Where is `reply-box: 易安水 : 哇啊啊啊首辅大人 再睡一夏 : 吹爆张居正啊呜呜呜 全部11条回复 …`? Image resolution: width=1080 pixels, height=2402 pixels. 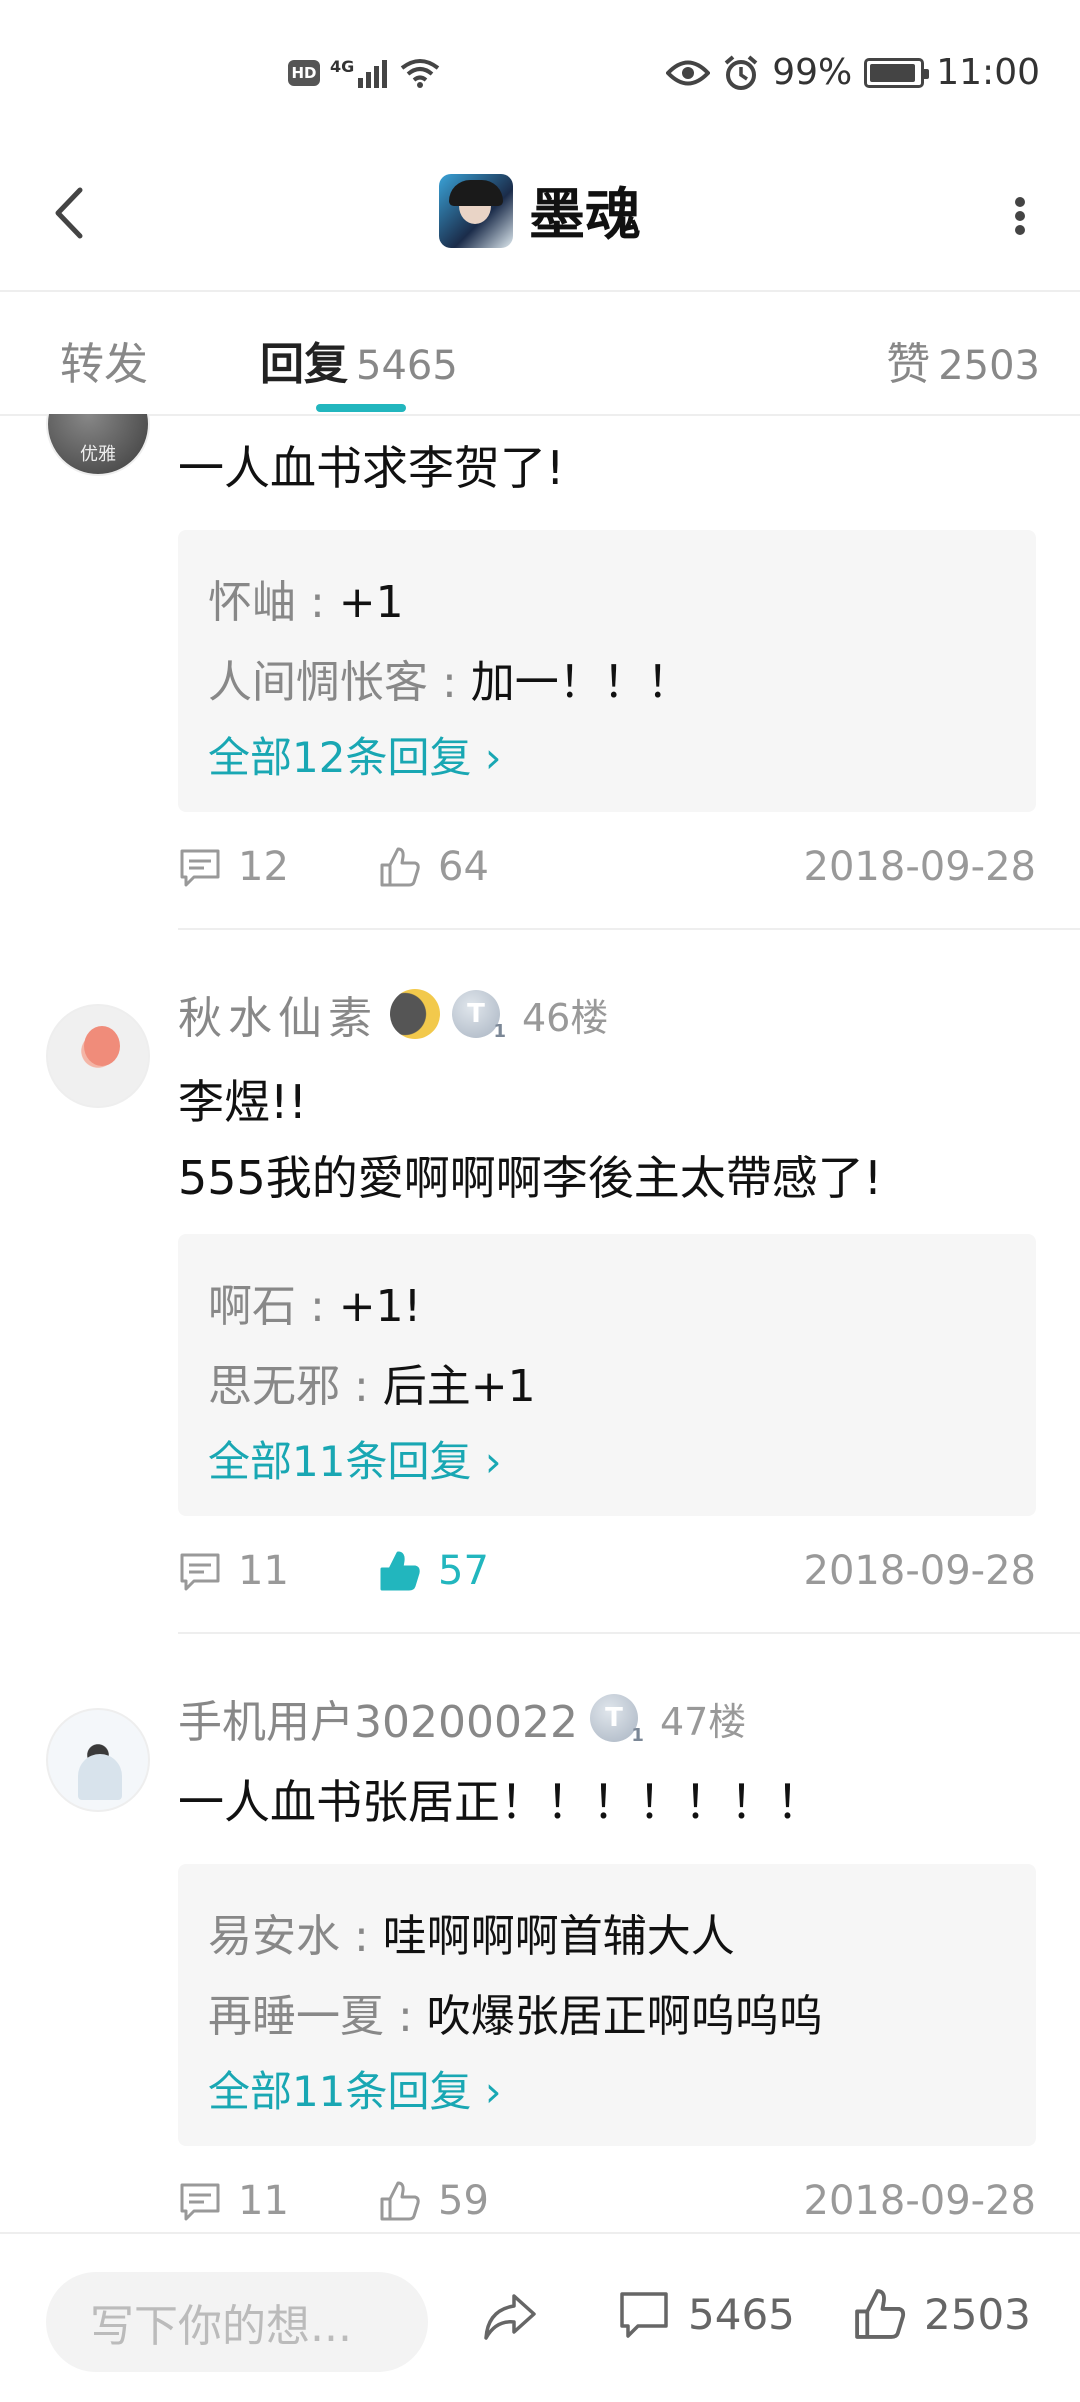 reply-box: 易安水 : 哇啊啊啊首辅大人 再睡一夏 : 吹爆张居正啊呜呜呜 全部11条回复 … is located at coordinates (607, 2005).